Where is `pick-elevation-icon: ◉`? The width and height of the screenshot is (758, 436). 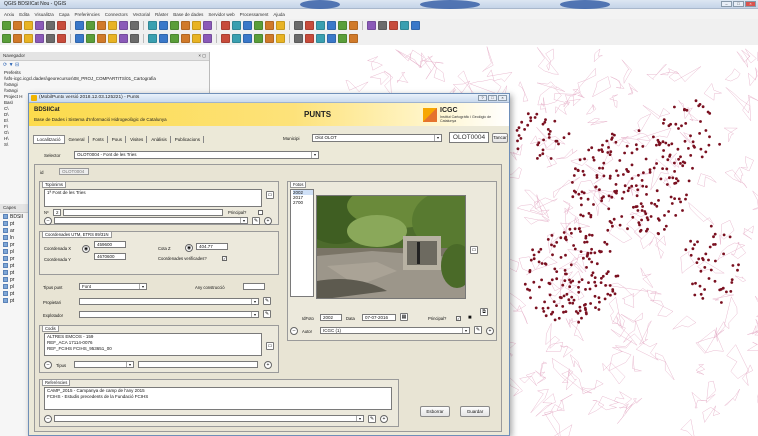 pick-elevation-icon: ◉ is located at coordinates (189, 248).